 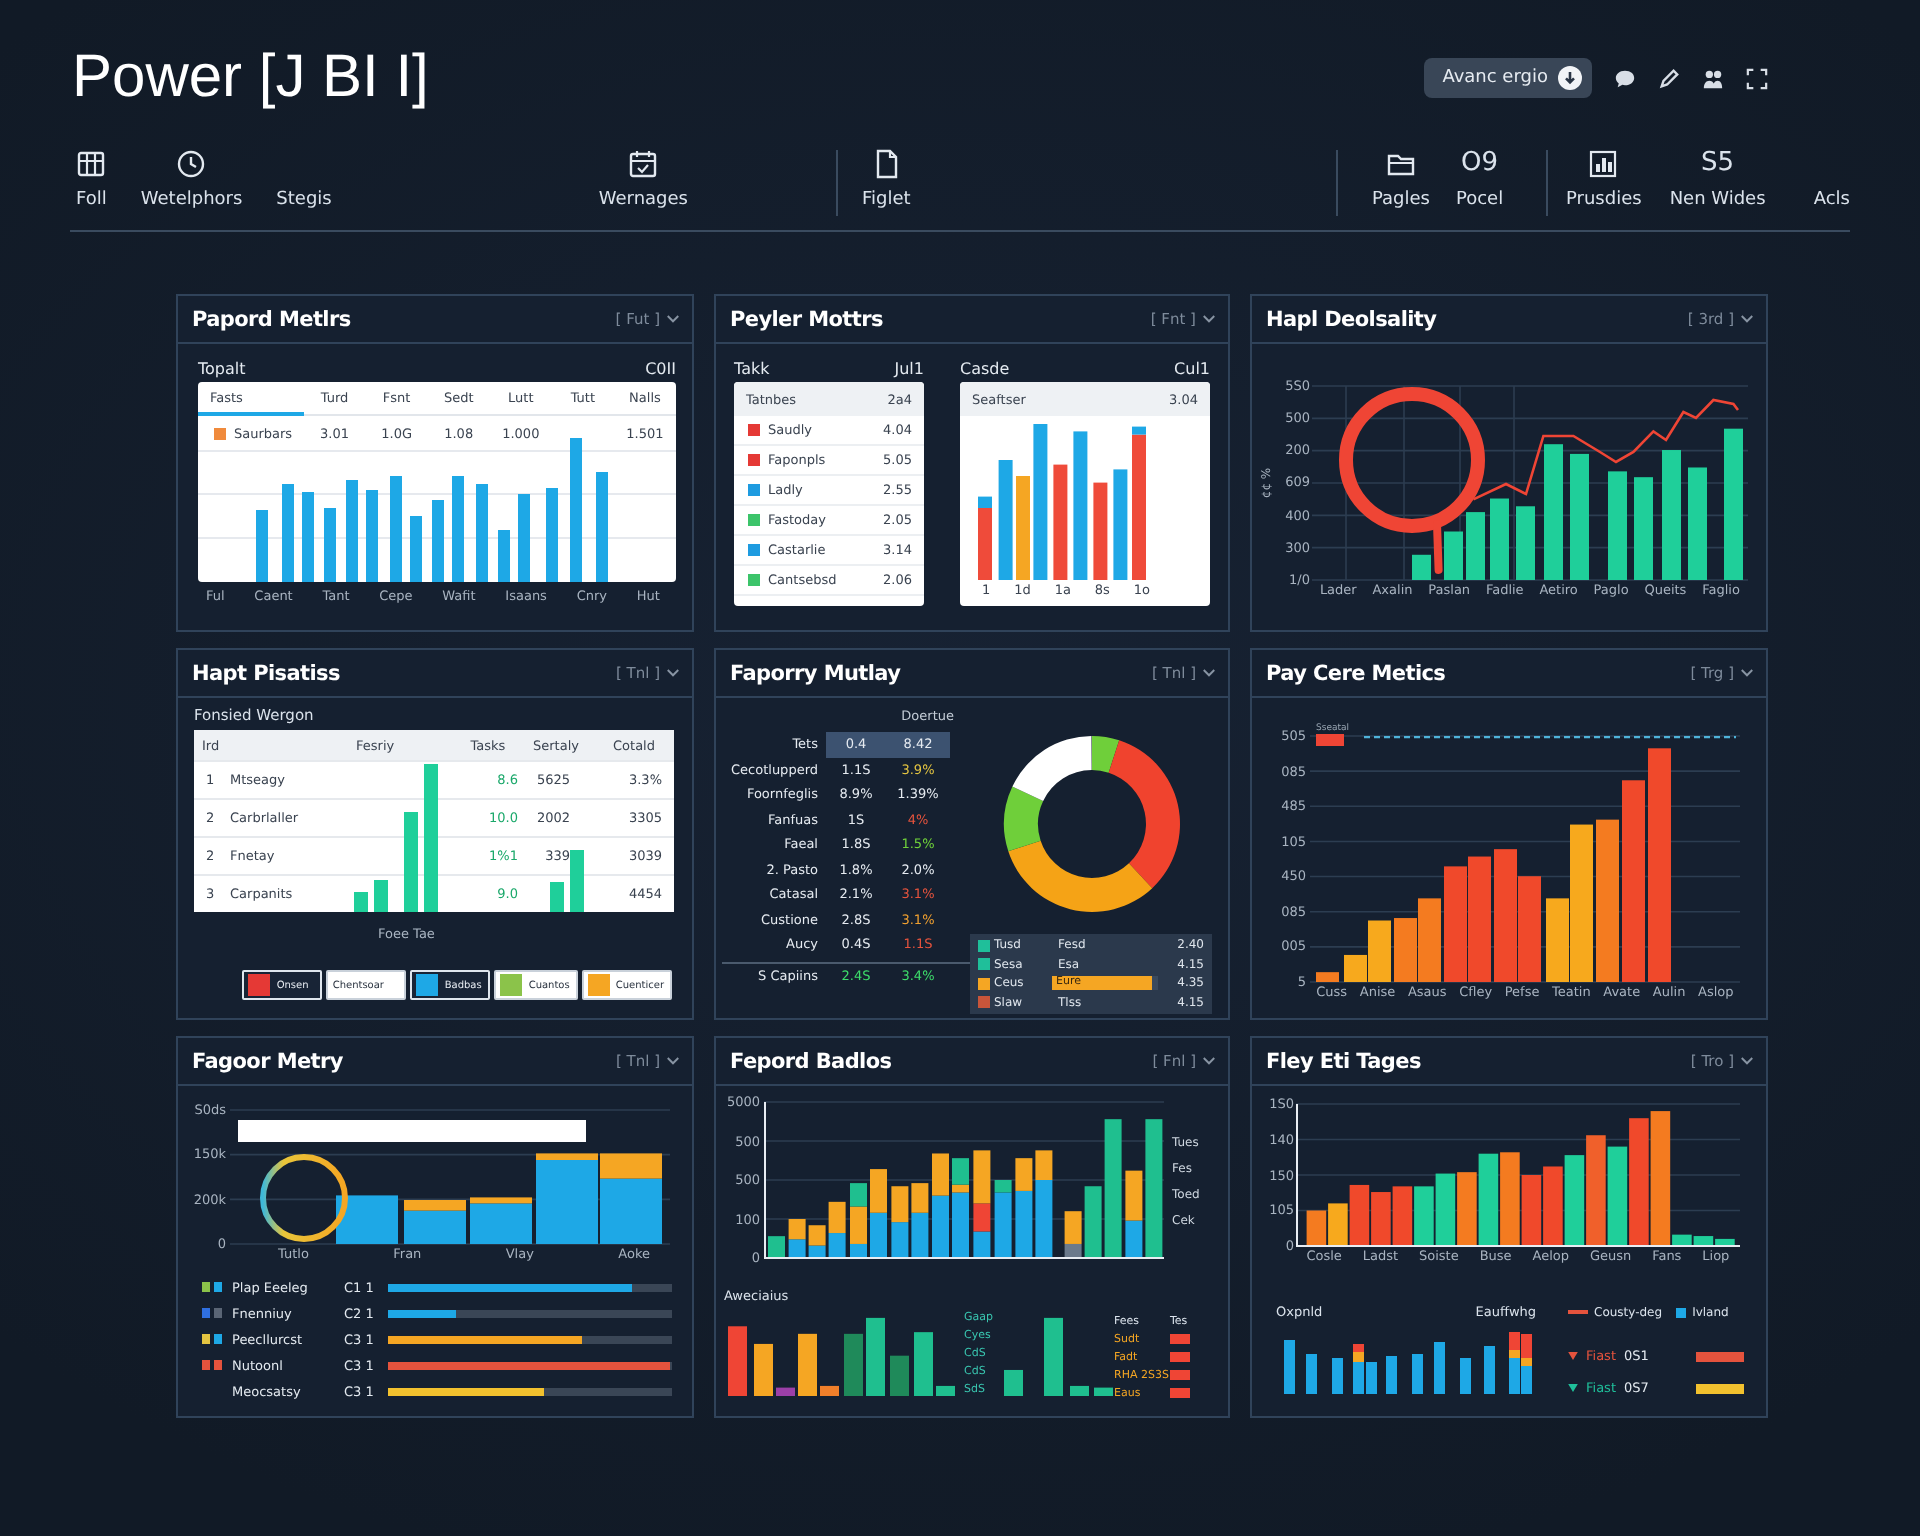 I want to click on action-button: Avanc ergio, so click(x=1508, y=78).